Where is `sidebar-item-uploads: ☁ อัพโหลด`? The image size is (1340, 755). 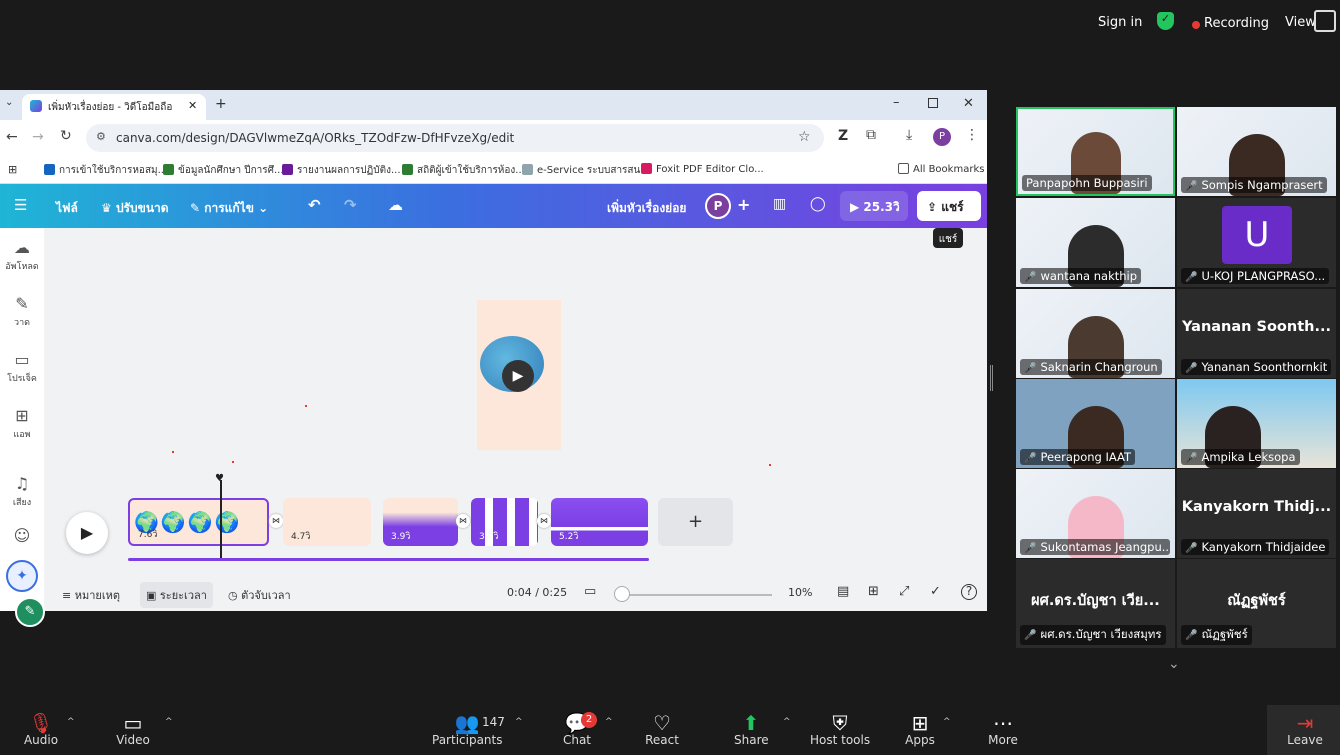 sidebar-item-uploads: ☁ อัพโหลด is located at coordinates (22, 255).